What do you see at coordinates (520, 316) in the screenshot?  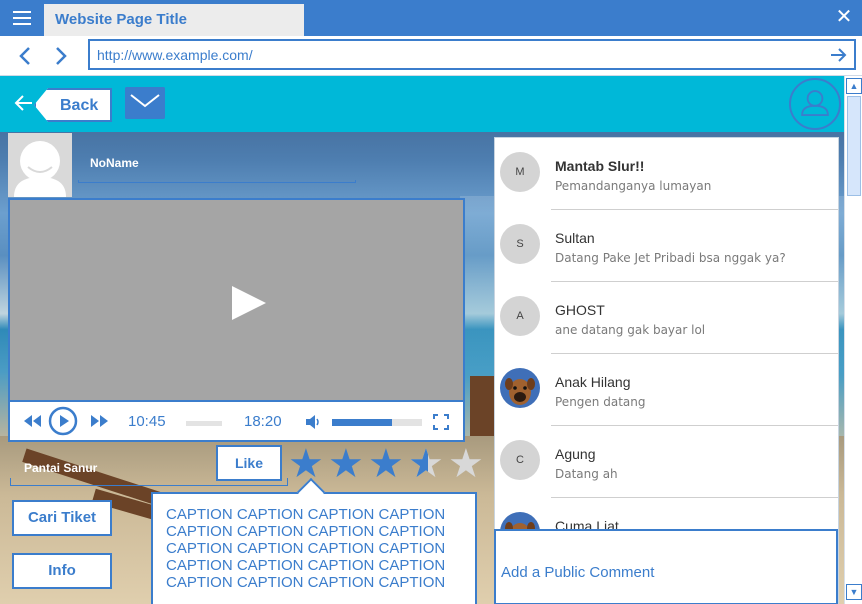 I see `comment-avatar: A` at bounding box center [520, 316].